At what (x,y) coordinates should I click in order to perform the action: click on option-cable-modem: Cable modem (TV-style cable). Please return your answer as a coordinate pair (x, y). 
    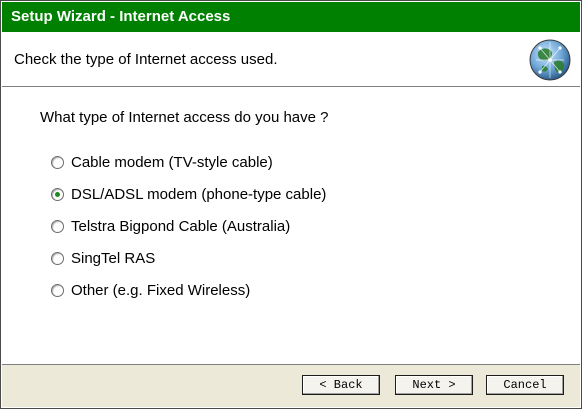
    Looking at the image, I should click on (162, 162).